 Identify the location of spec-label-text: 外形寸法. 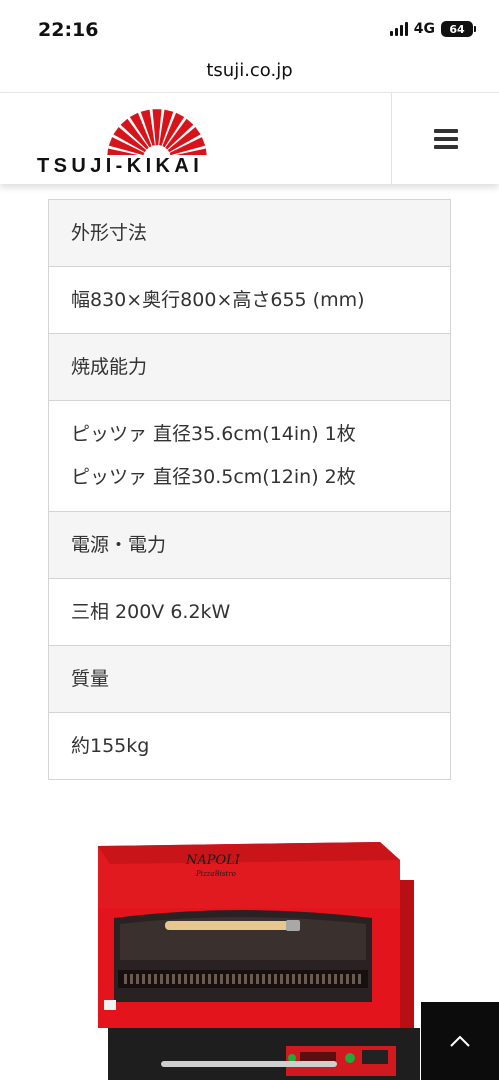
(109, 232).